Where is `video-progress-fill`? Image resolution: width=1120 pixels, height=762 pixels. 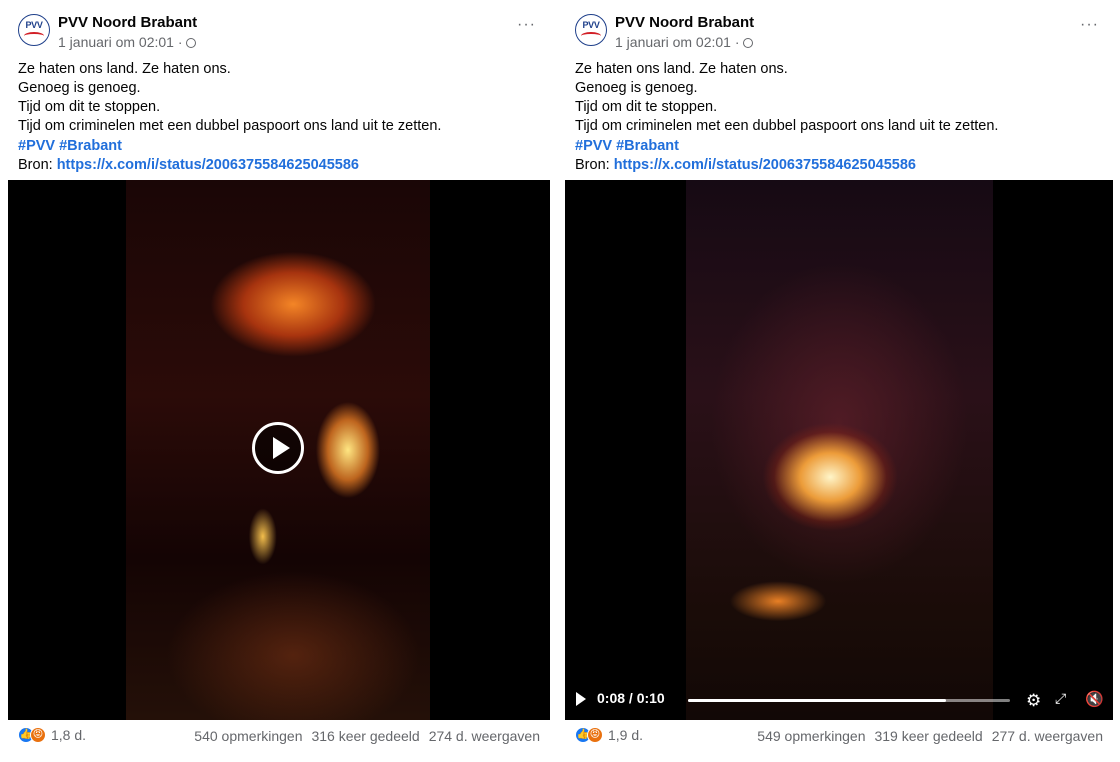
video-progress-fill is located at coordinates (817, 700).